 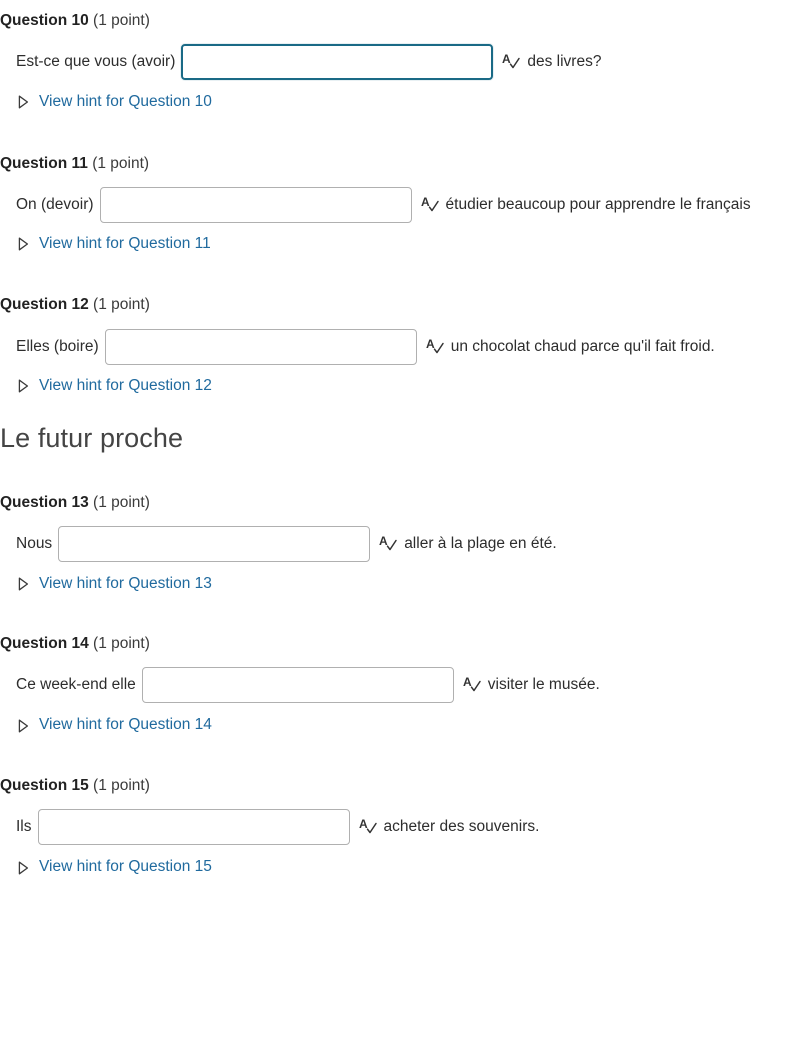 I want to click on hint-row-q15: View hint for Question 15, so click(x=400, y=867).